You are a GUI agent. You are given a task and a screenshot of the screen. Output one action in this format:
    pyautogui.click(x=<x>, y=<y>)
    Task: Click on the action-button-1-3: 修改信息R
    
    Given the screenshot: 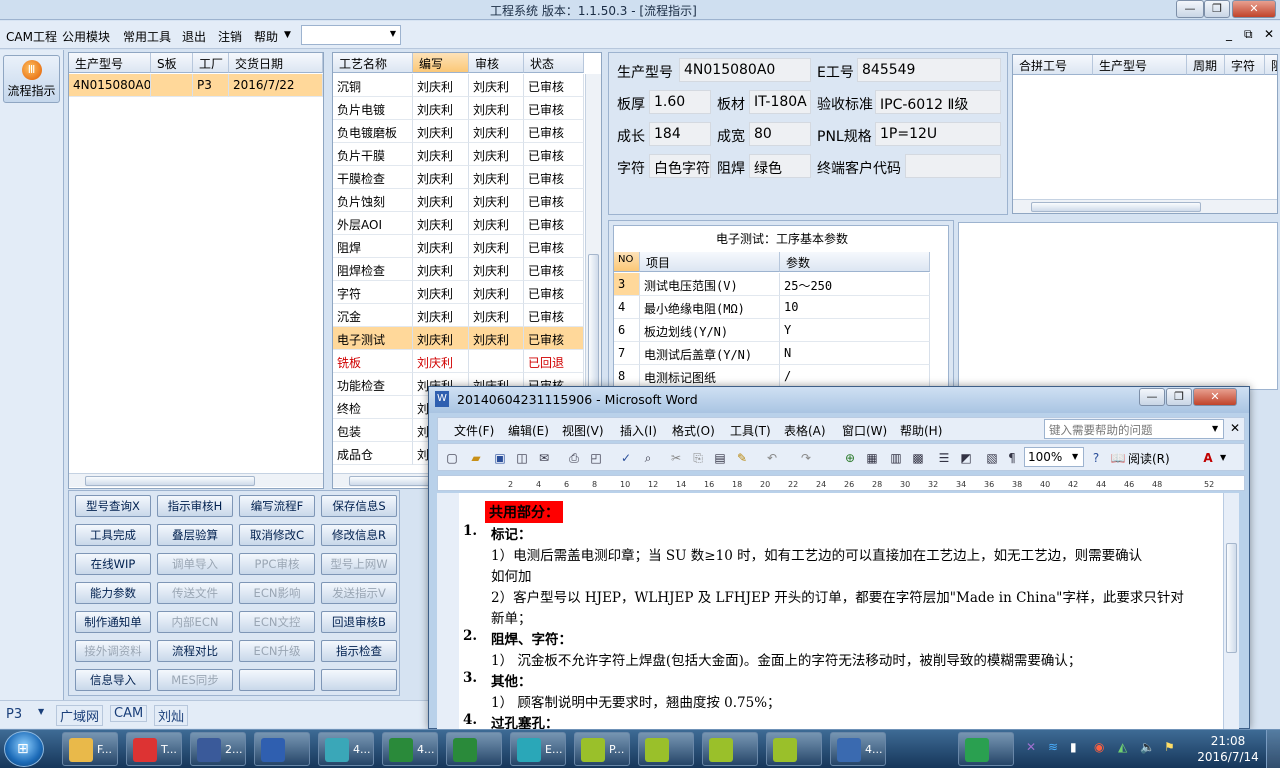 What is the action you would take?
    pyautogui.click(x=359, y=535)
    